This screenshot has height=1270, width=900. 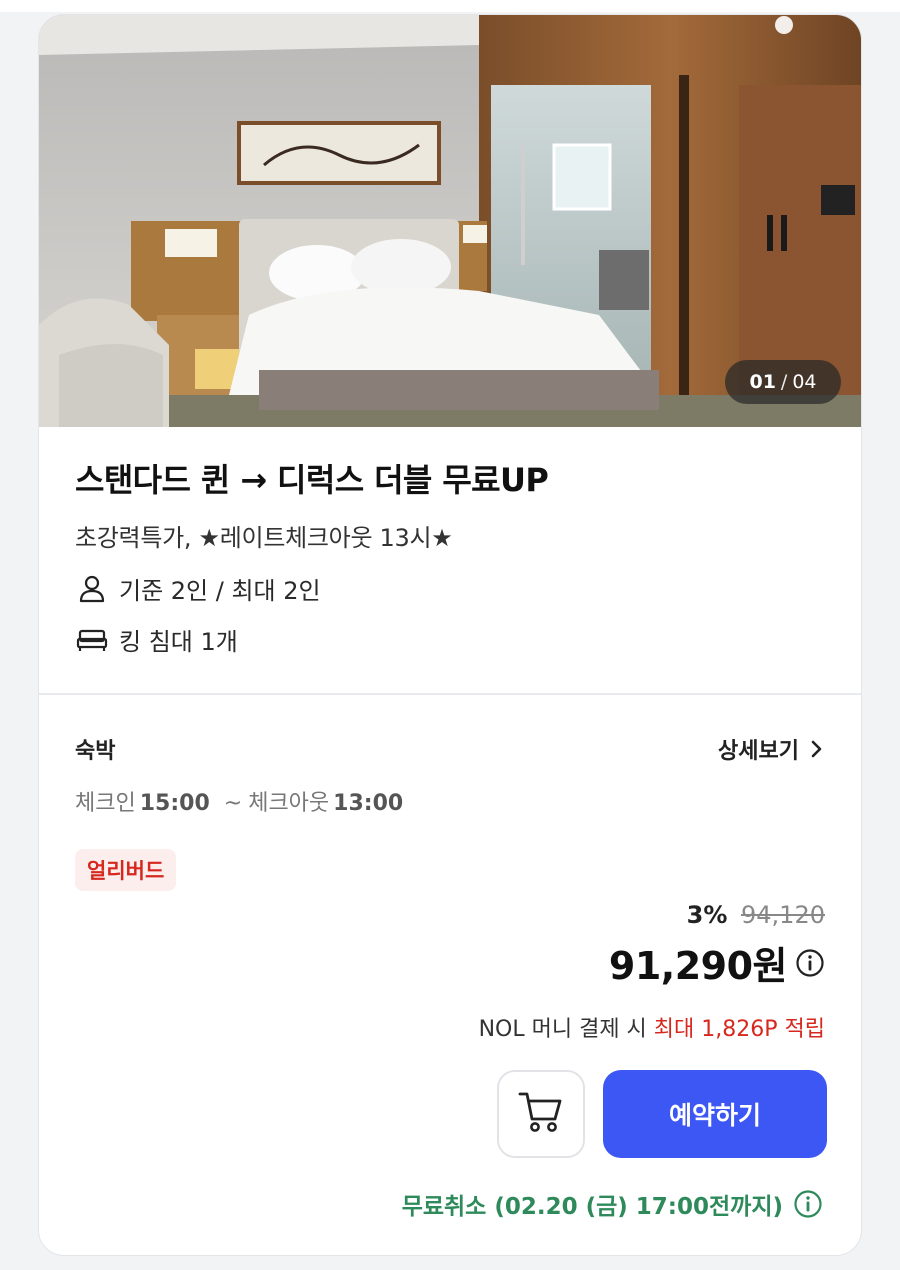 I want to click on points-note: NOL 머니 결제 시 최대 1,826P 적립, so click(x=652, y=1027).